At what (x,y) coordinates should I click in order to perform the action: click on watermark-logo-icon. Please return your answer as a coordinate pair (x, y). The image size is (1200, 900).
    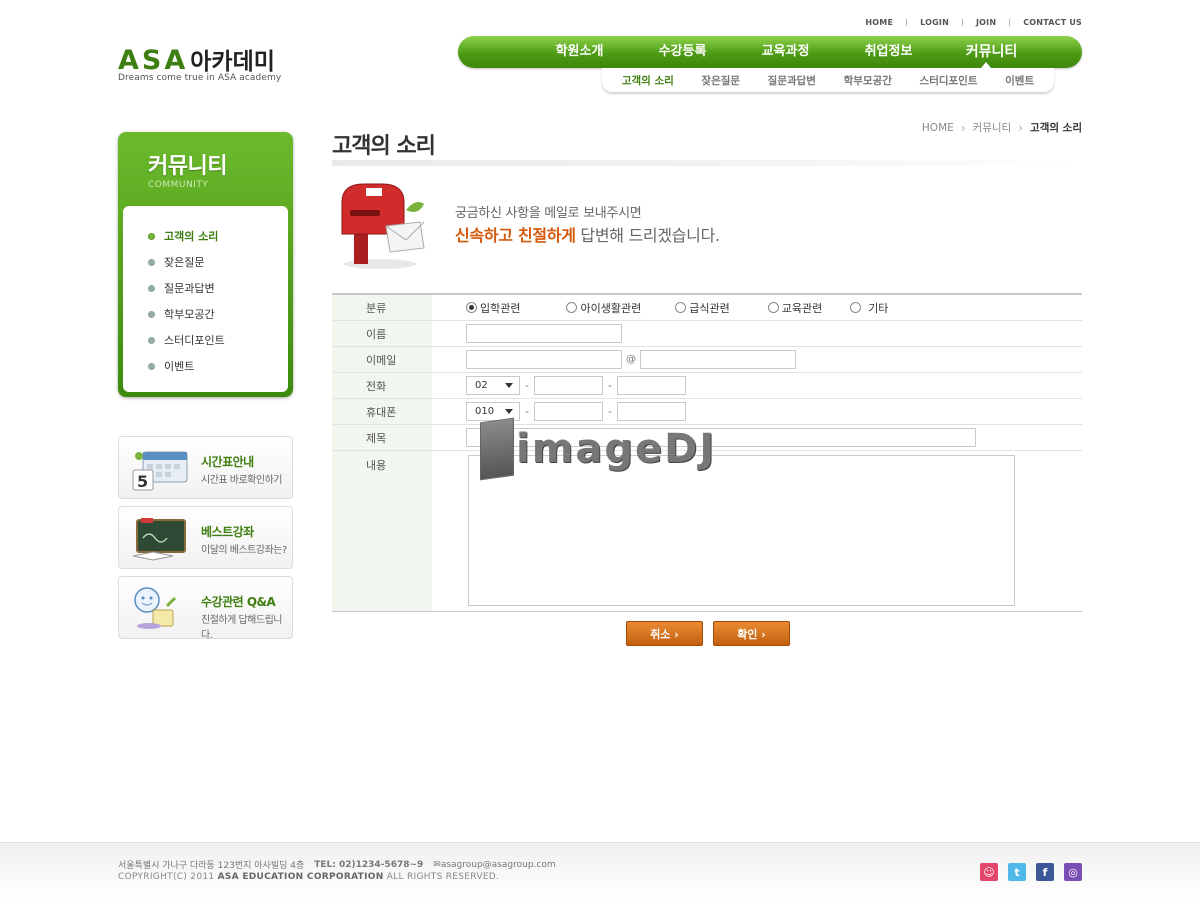
    Looking at the image, I should click on (497, 449).